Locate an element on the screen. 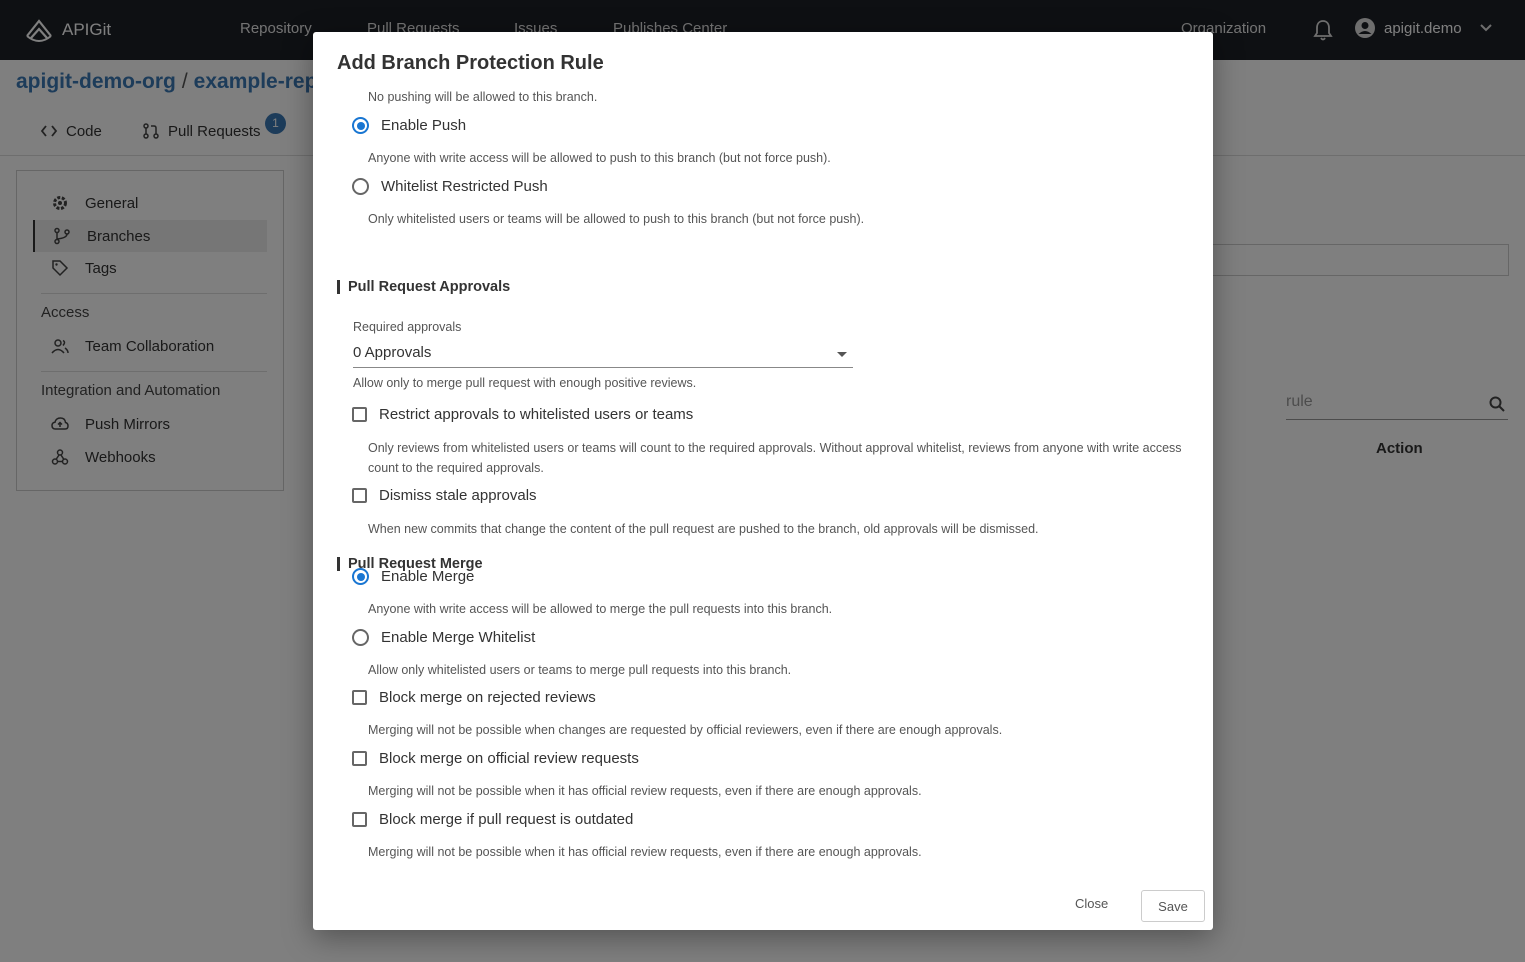 The height and width of the screenshot is (962, 1525). block-official-checkbox is located at coordinates (359, 758).